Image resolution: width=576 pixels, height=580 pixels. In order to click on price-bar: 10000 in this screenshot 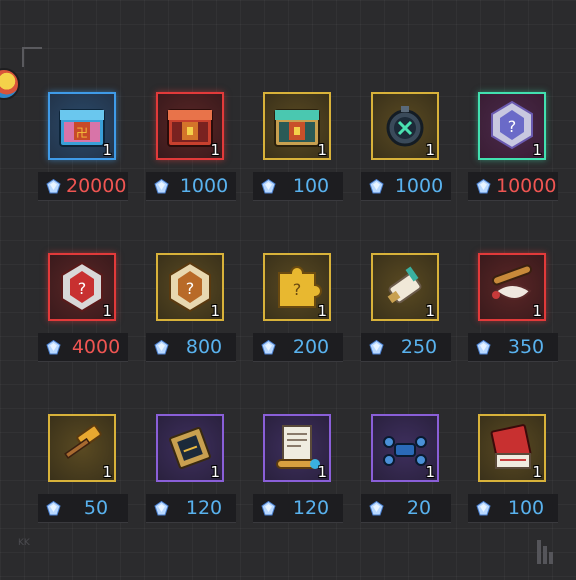, I will do `click(513, 186)`.